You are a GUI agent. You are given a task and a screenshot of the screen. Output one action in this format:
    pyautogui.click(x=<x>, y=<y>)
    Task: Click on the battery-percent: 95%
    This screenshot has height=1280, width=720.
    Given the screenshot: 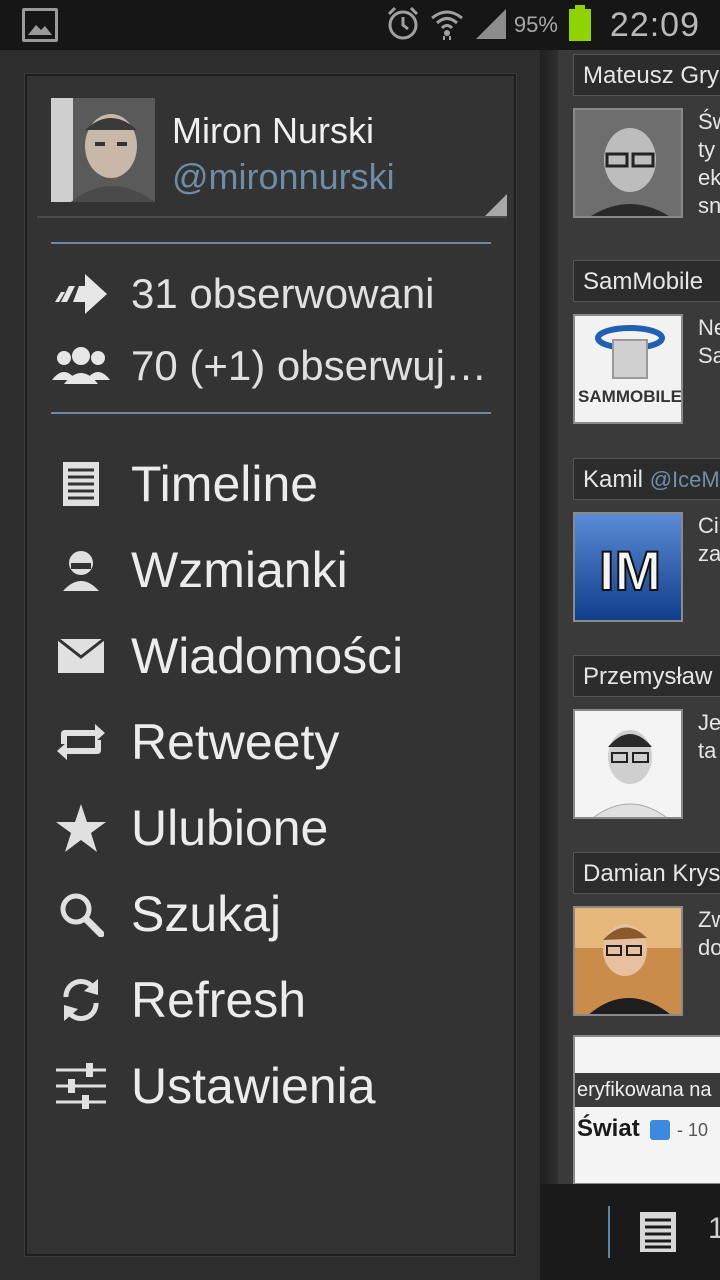 What is the action you would take?
    pyautogui.click(x=535, y=24)
    